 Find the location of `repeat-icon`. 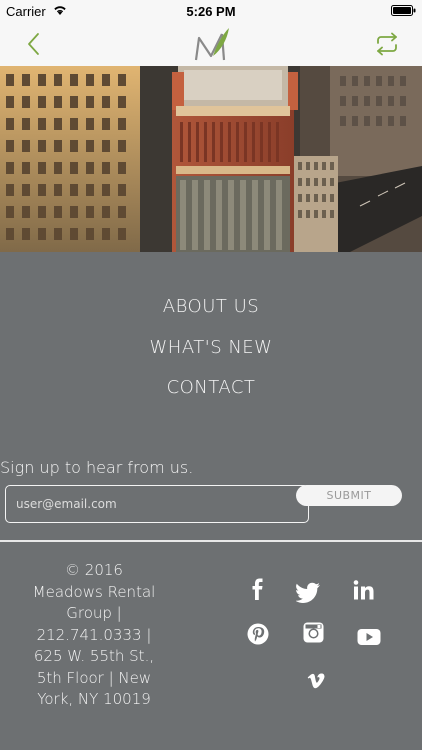

repeat-icon is located at coordinates (387, 44).